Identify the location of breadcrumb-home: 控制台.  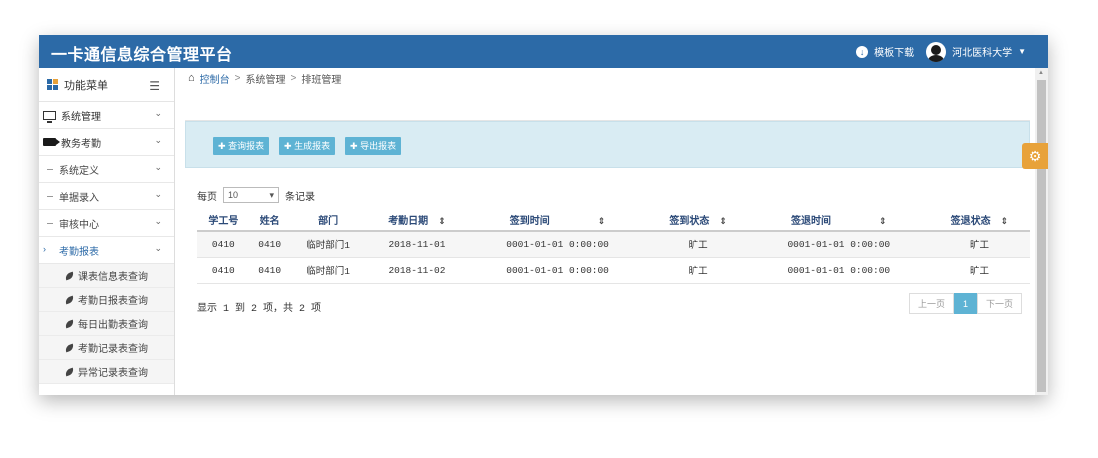
(215, 78).